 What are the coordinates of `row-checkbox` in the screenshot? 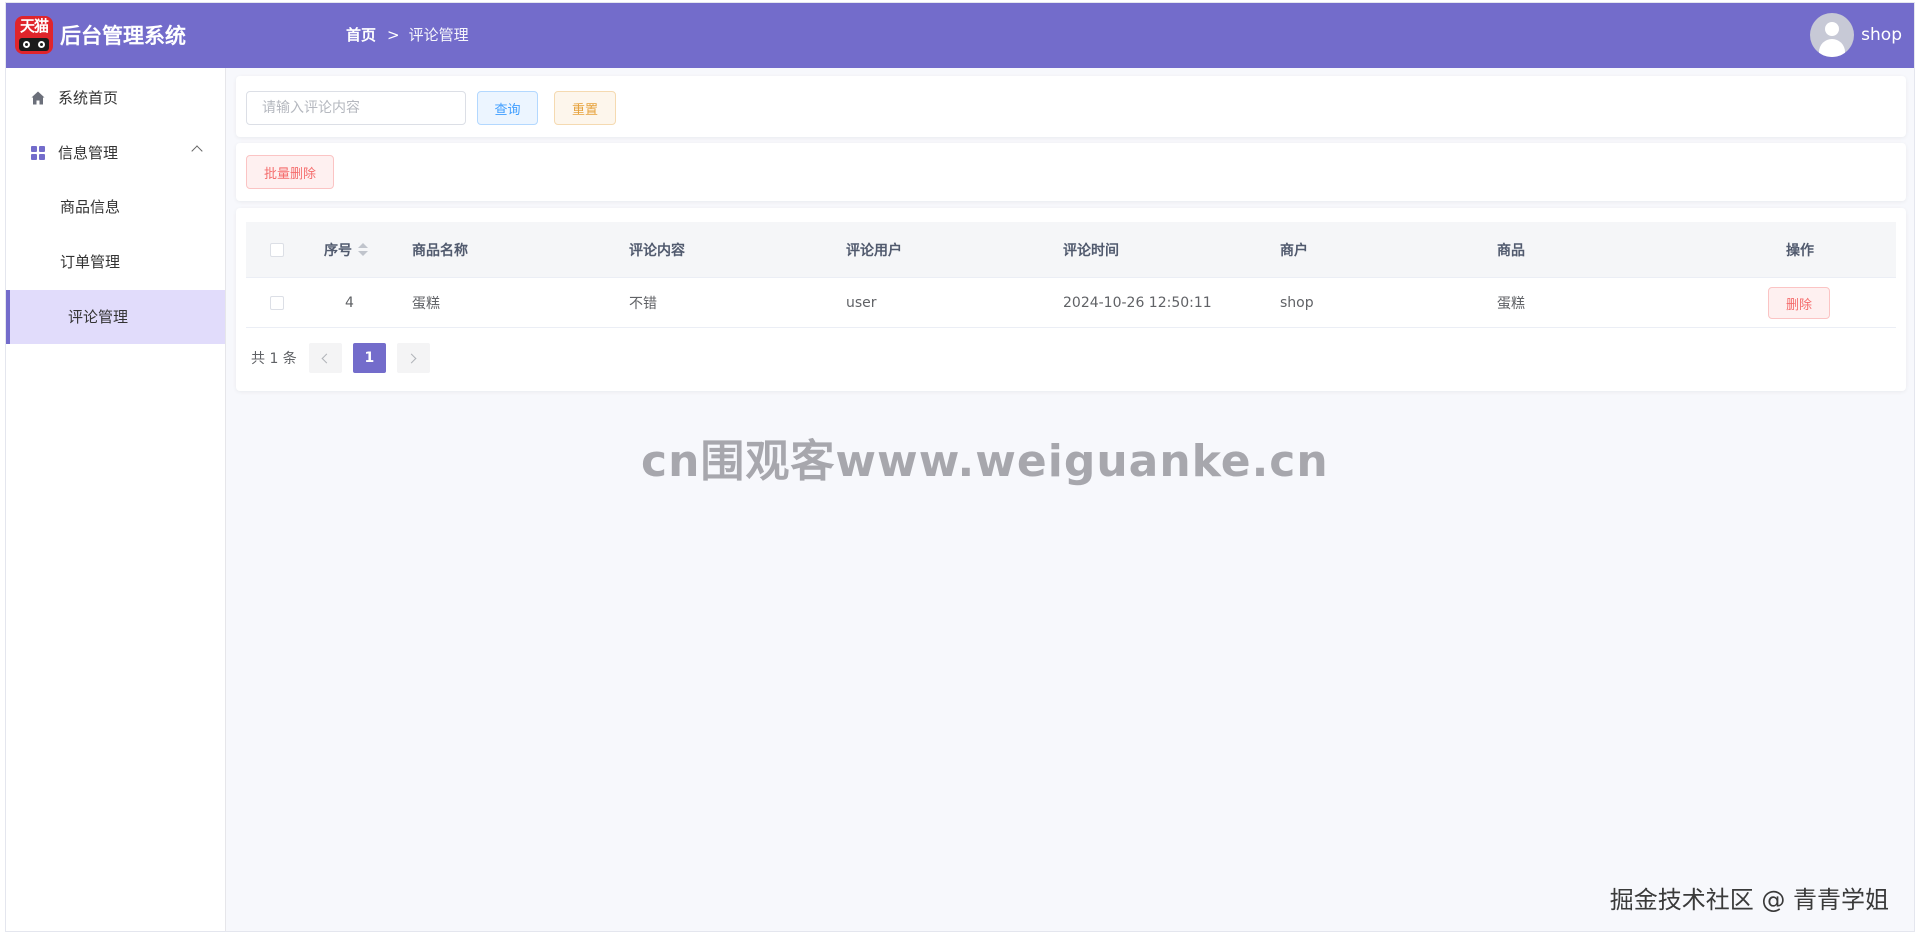 It's located at (277, 302).